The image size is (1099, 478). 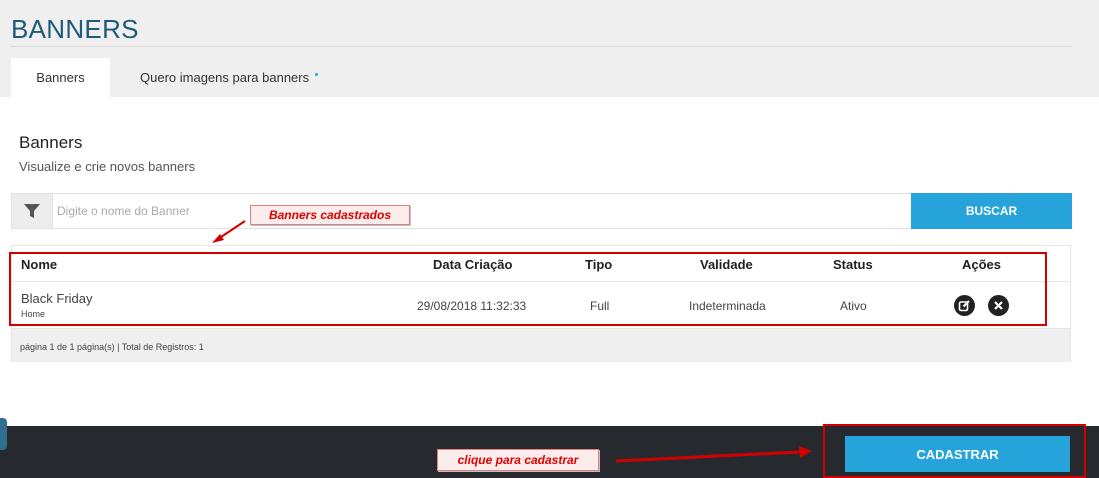 I want to click on cadastrar-arrow-layer, so click(x=713, y=454).